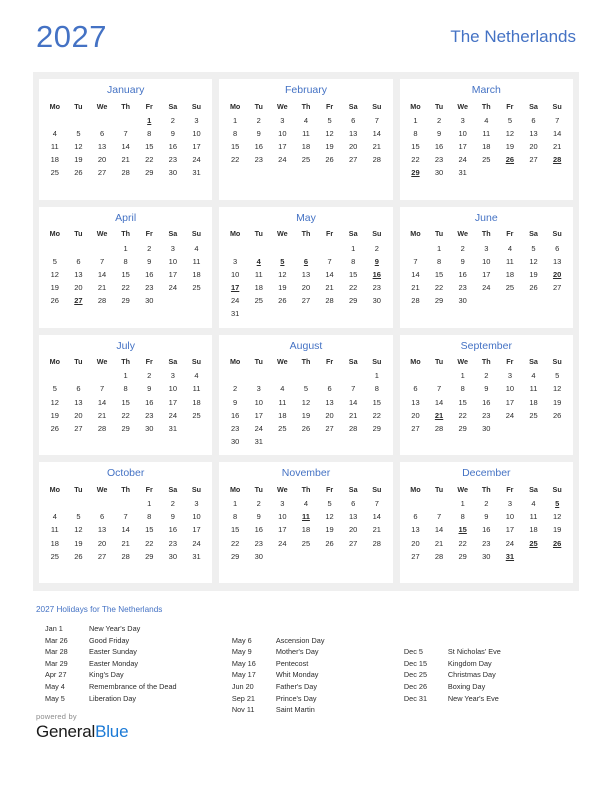 The image size is (612, 792). Describe the element at coordinates (557, 543) in the screenshot. I see `day-cell-holiday: 26` at that location.